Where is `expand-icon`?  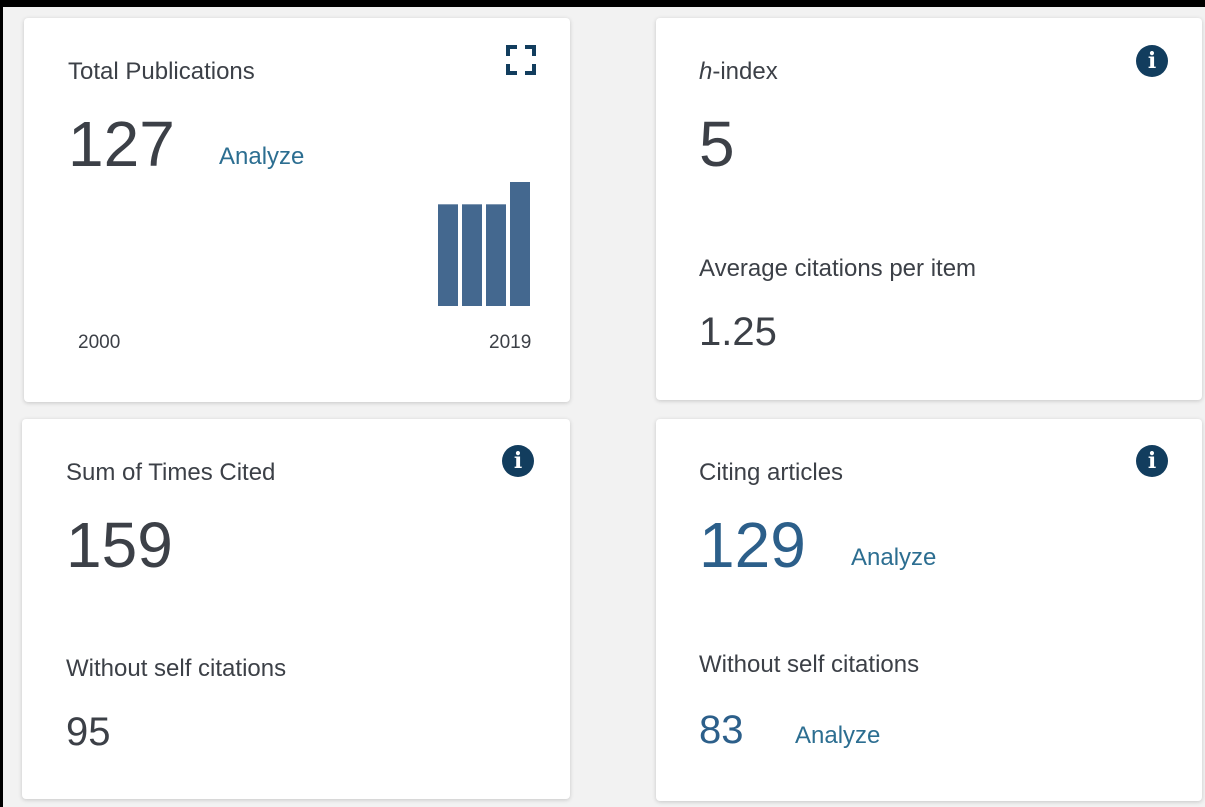
expand-icon is located at coordinates (521, 60).